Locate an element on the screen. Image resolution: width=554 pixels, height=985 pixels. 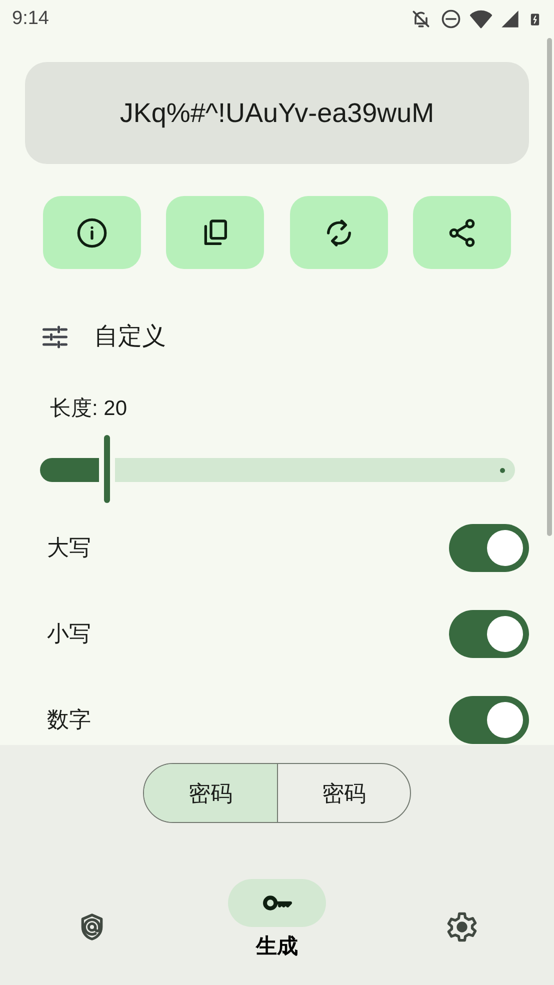
option-label: 小写 is located at coordinates (69, 634).